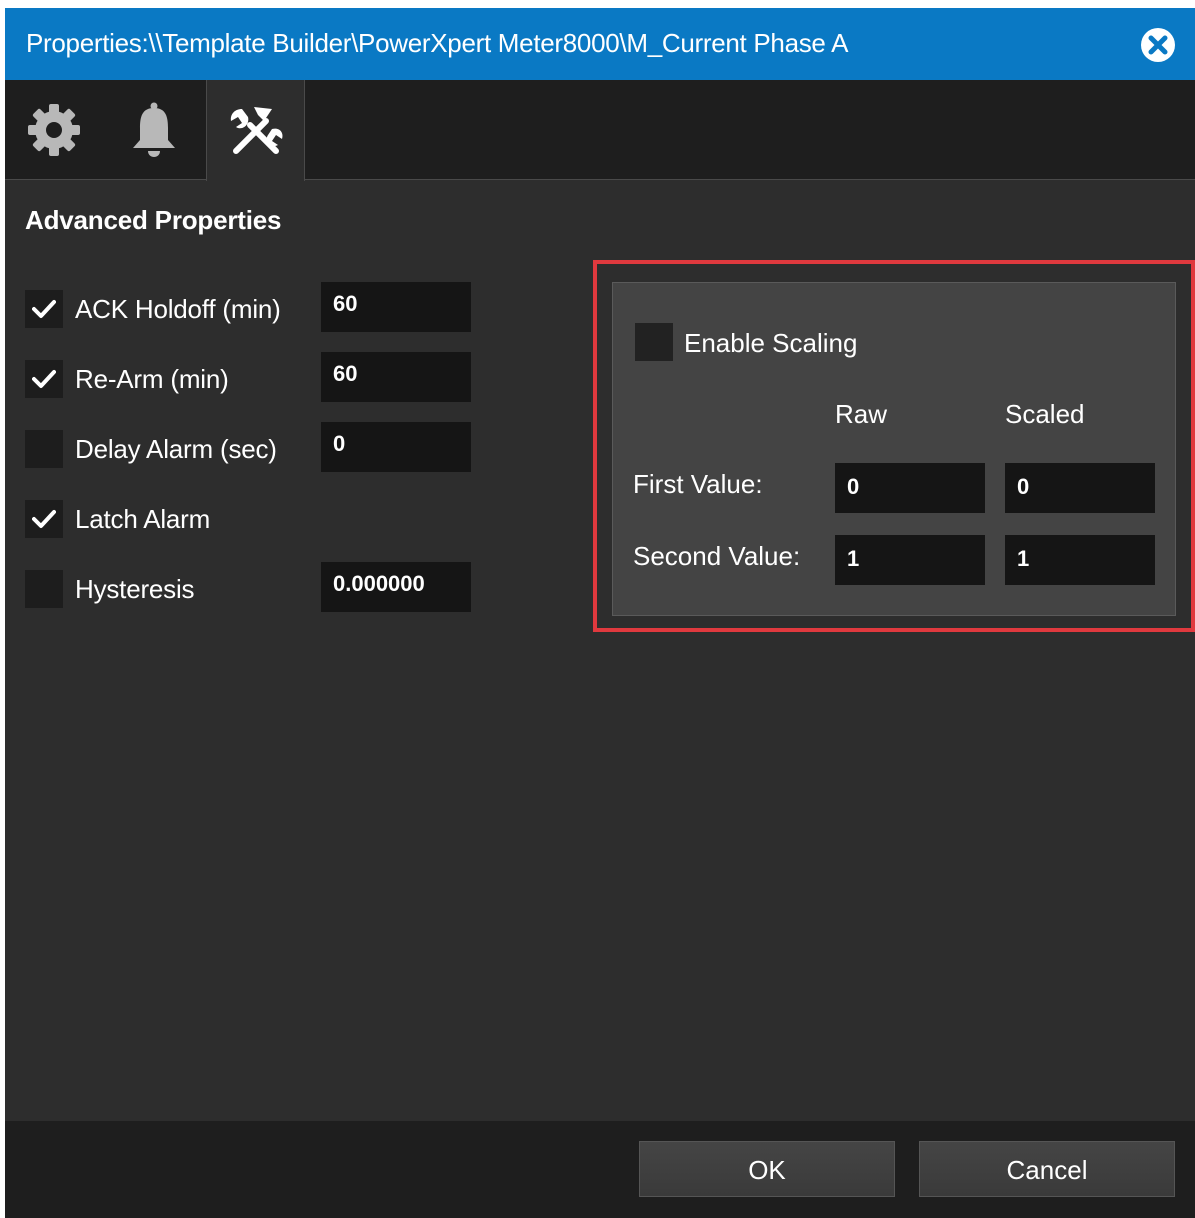 The image size is (1195, 1218). What do you see at coordinates (176, 449) in the screenshot?
I see `delay-alarm-label: Delay Alarm (sec)` at bounding box center [176, 449].